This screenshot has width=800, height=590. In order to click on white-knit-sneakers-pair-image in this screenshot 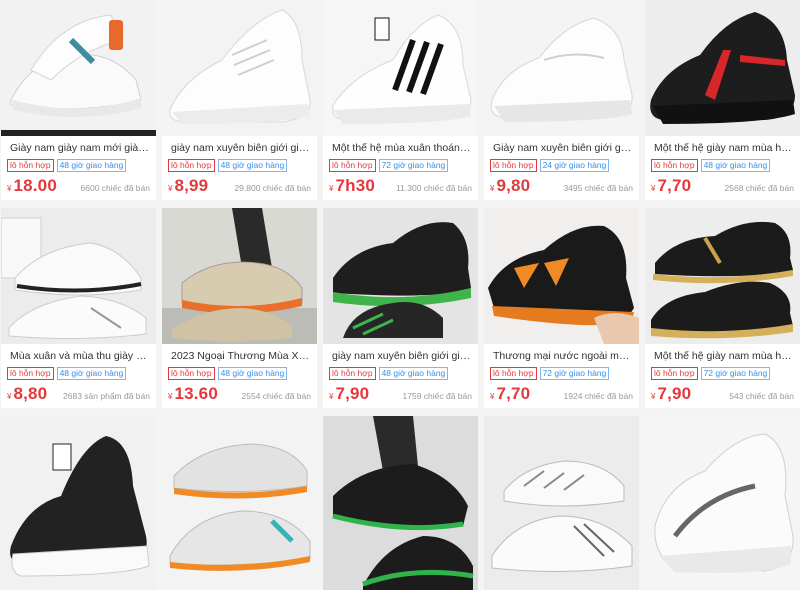, I will do `click(78, 68)`.